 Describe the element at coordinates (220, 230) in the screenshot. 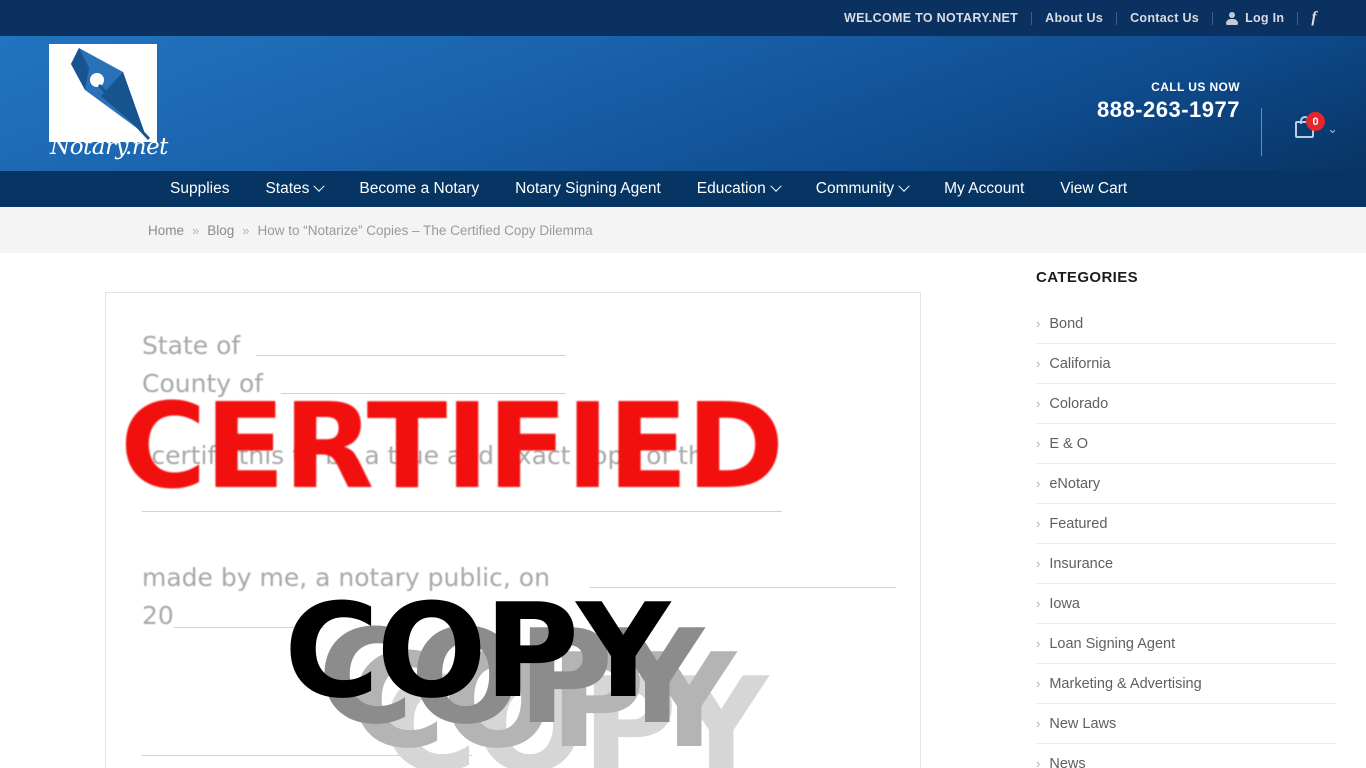

I see `breadcrumb-blog: Blog` at that location.